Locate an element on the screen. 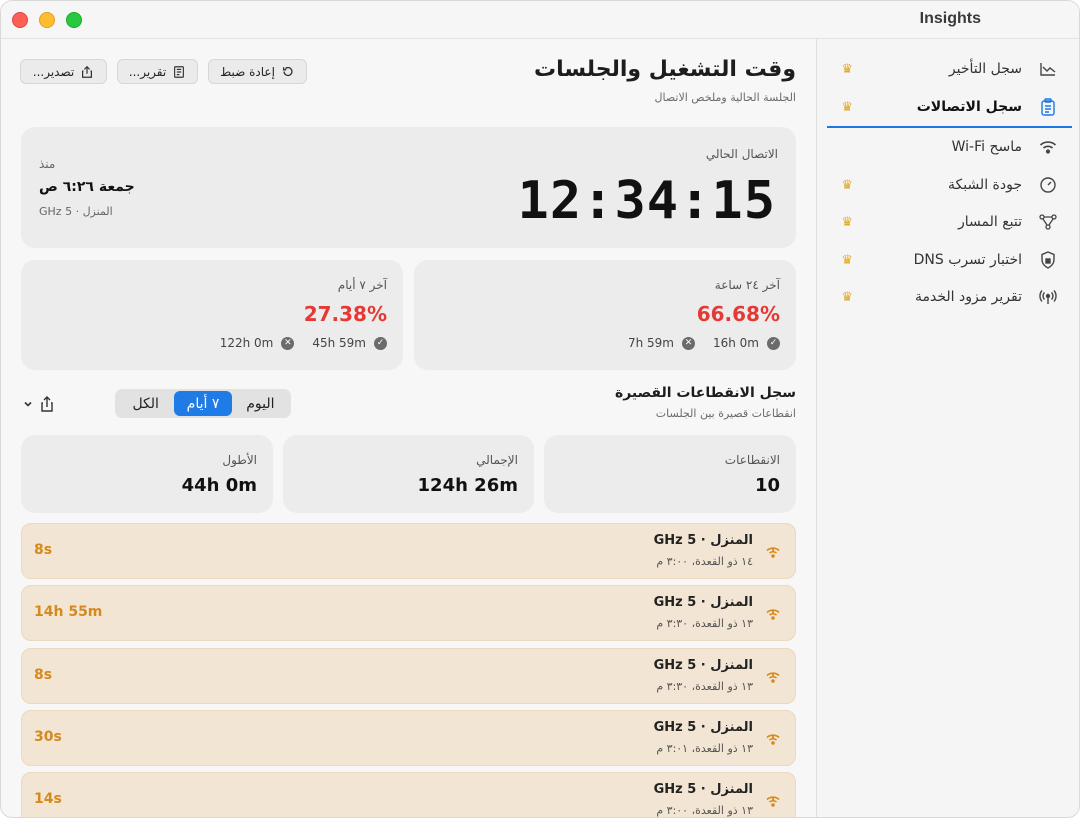  page-subtitle: الجلسة الحالية وملخص الاتصال is located at coordinates (725, 97).